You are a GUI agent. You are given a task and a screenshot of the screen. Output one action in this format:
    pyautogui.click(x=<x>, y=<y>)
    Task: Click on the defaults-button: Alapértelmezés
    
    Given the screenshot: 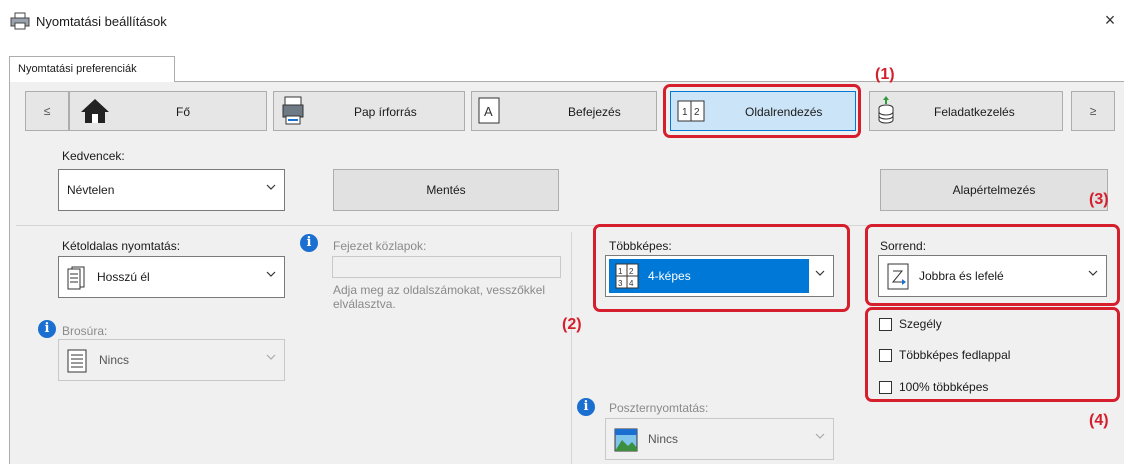 What is the action you would take?
    pyautogui.click(x=994, y=190)
    